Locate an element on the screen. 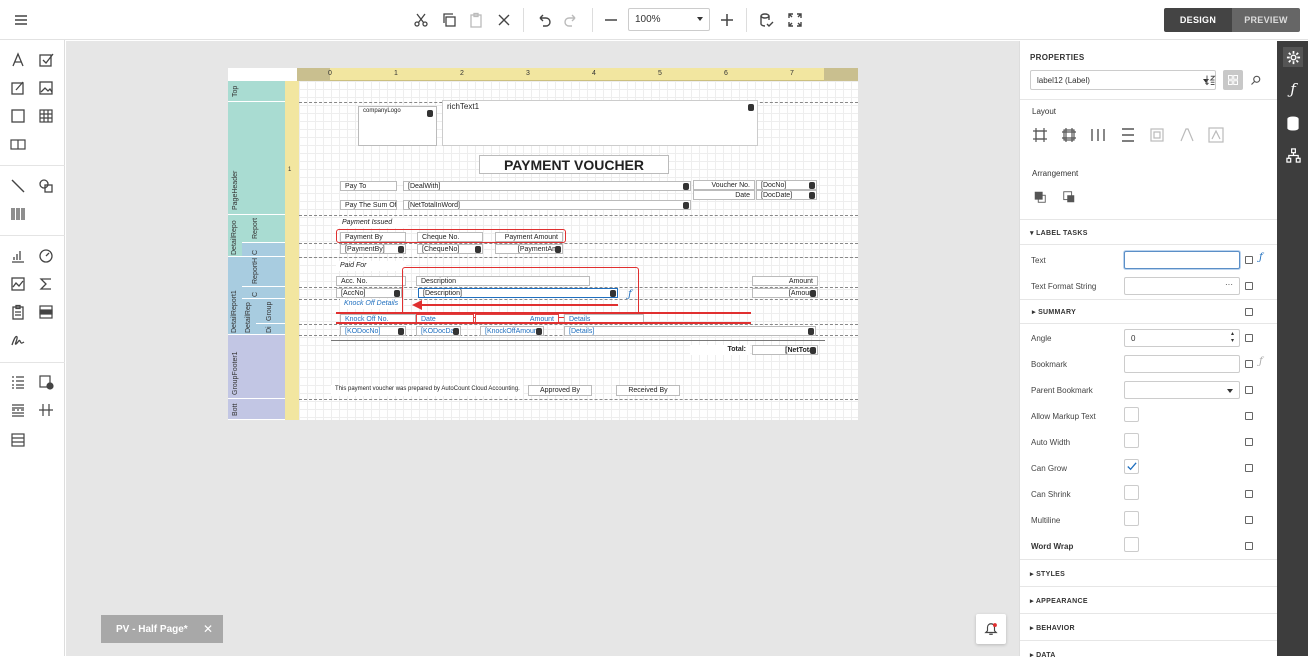  label-tasks-section: ▾ LABEL TASKS is located at coordinates (1059, 233).